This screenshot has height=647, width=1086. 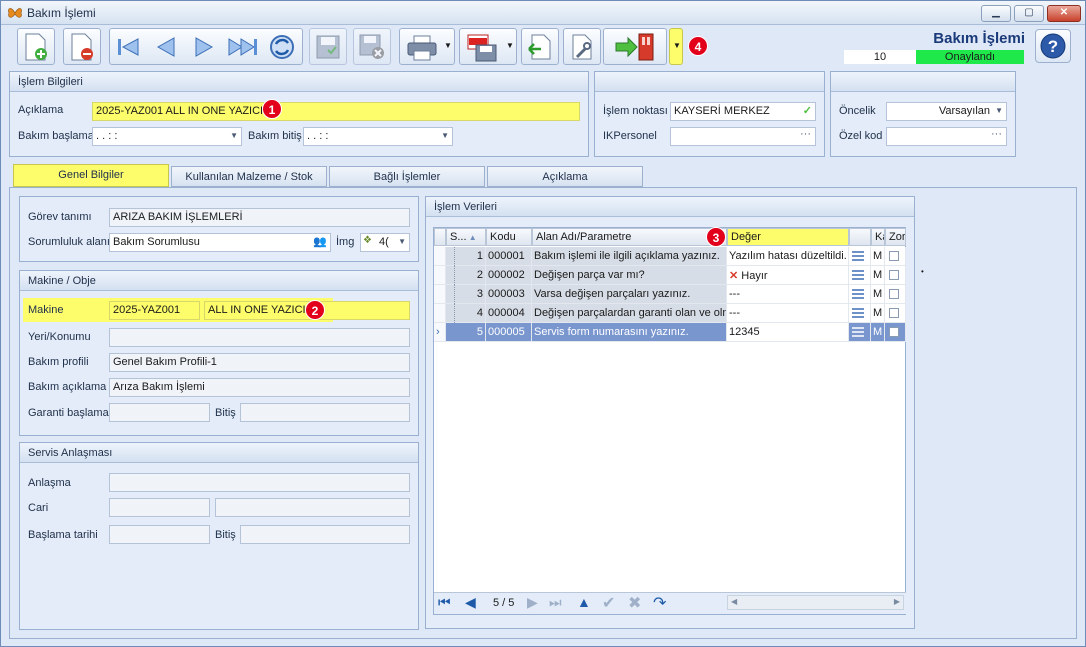 What do you see at coordinates (509, 294) in the screenshot?
I see `cell-kodu: 000003` at bounding box center [509, 294].